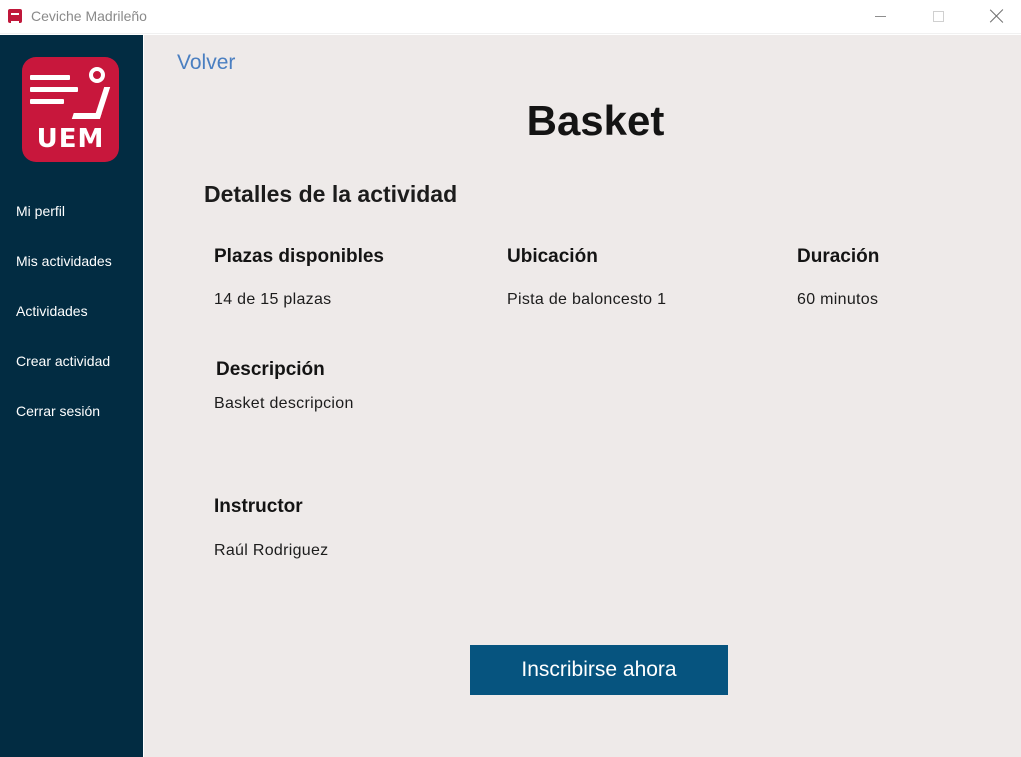 The width and height of the screenshot is (1021, 757). What do you see at coordinates (284, 403) in the screenshot?
I see `descripcion-value: Basket descripcion` at bounding box center [284, 403].